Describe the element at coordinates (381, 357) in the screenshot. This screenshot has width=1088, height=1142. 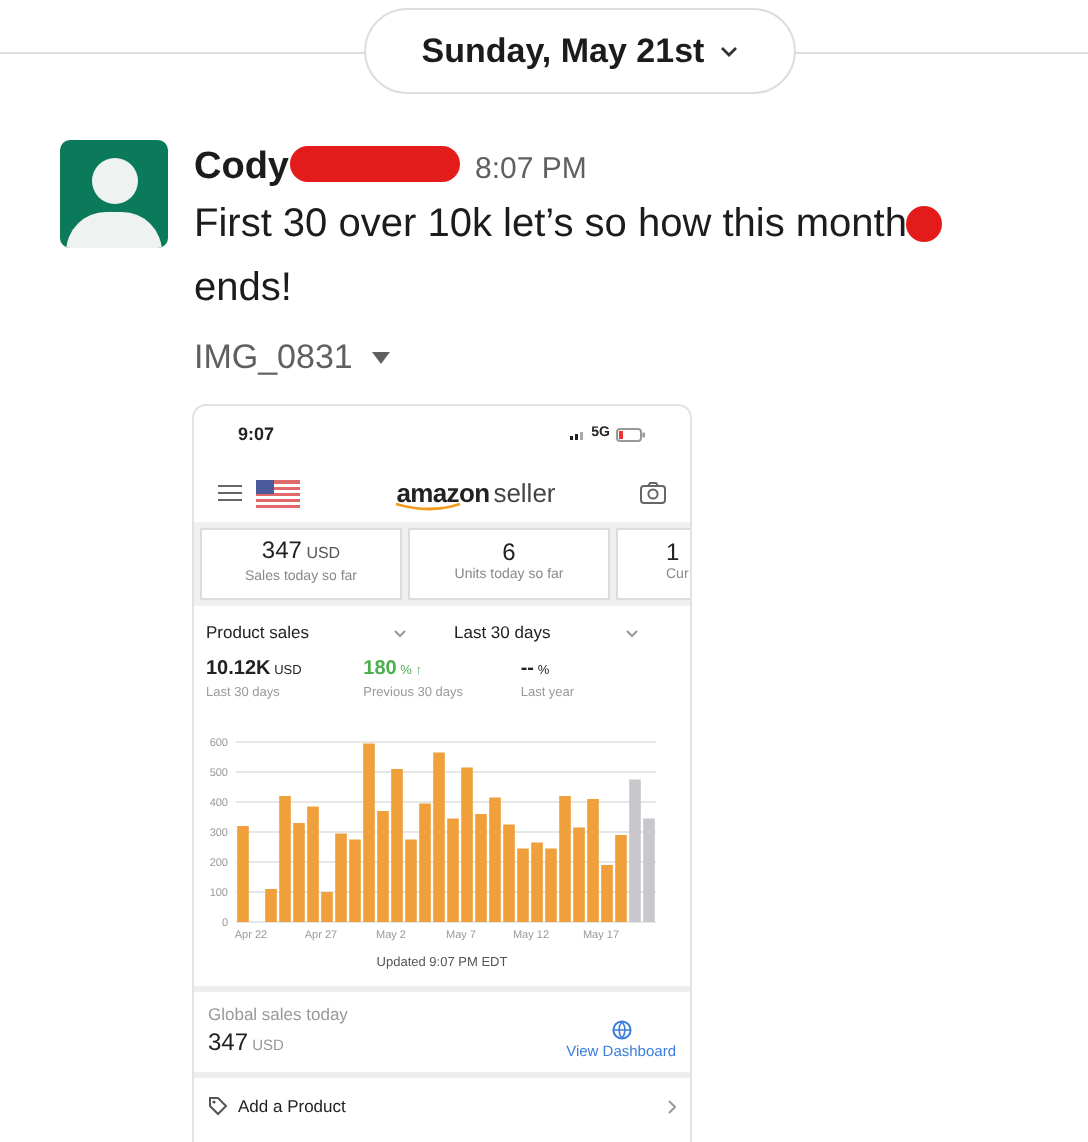
I see `caret-down-icon` at that location.